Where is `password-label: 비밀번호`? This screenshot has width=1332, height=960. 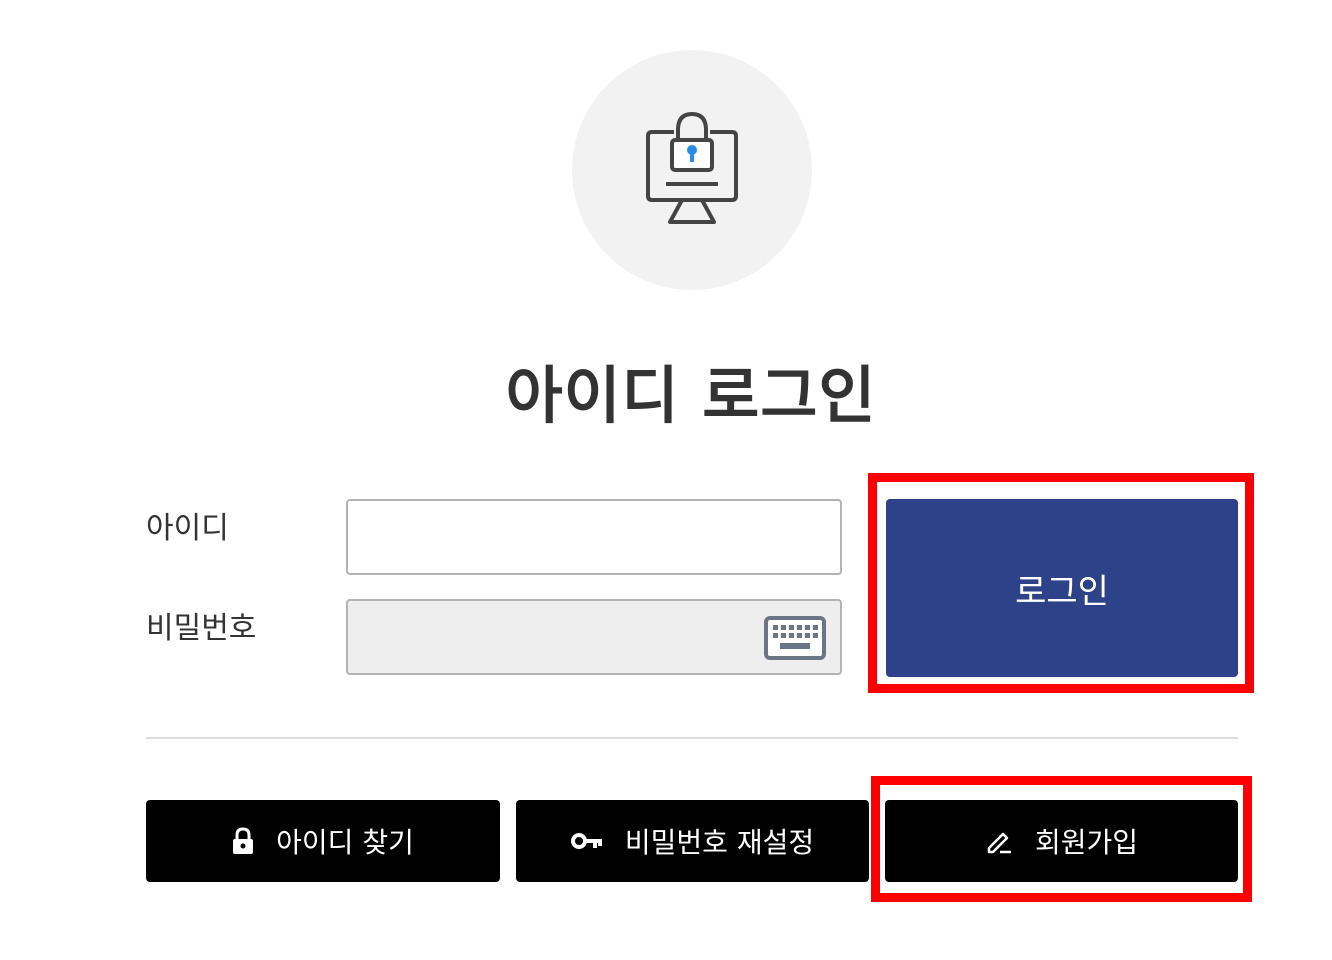
password-label: 비밀번호 is located at coordinates (201, 628).